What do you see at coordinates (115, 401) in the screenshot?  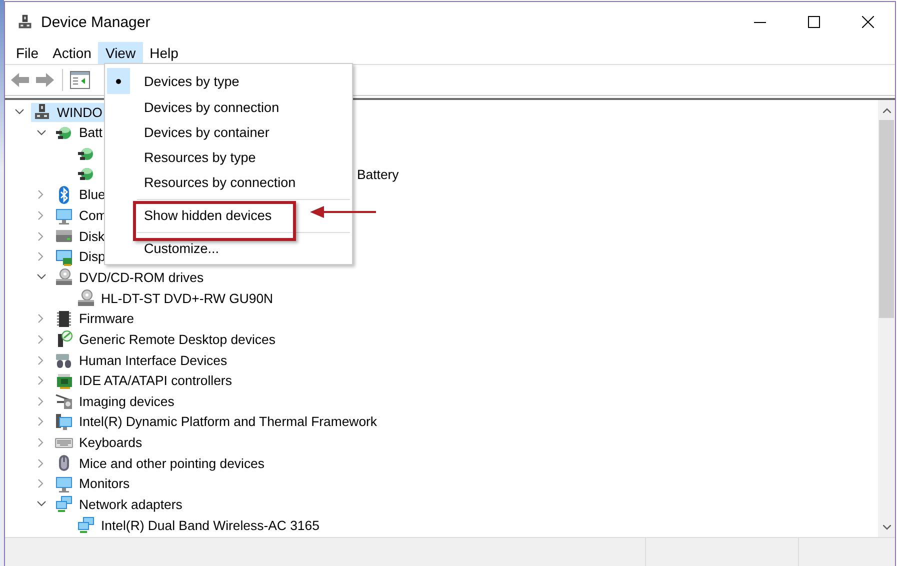 I see `tree-item: Imaging devices` at bounding box center [115, 401].